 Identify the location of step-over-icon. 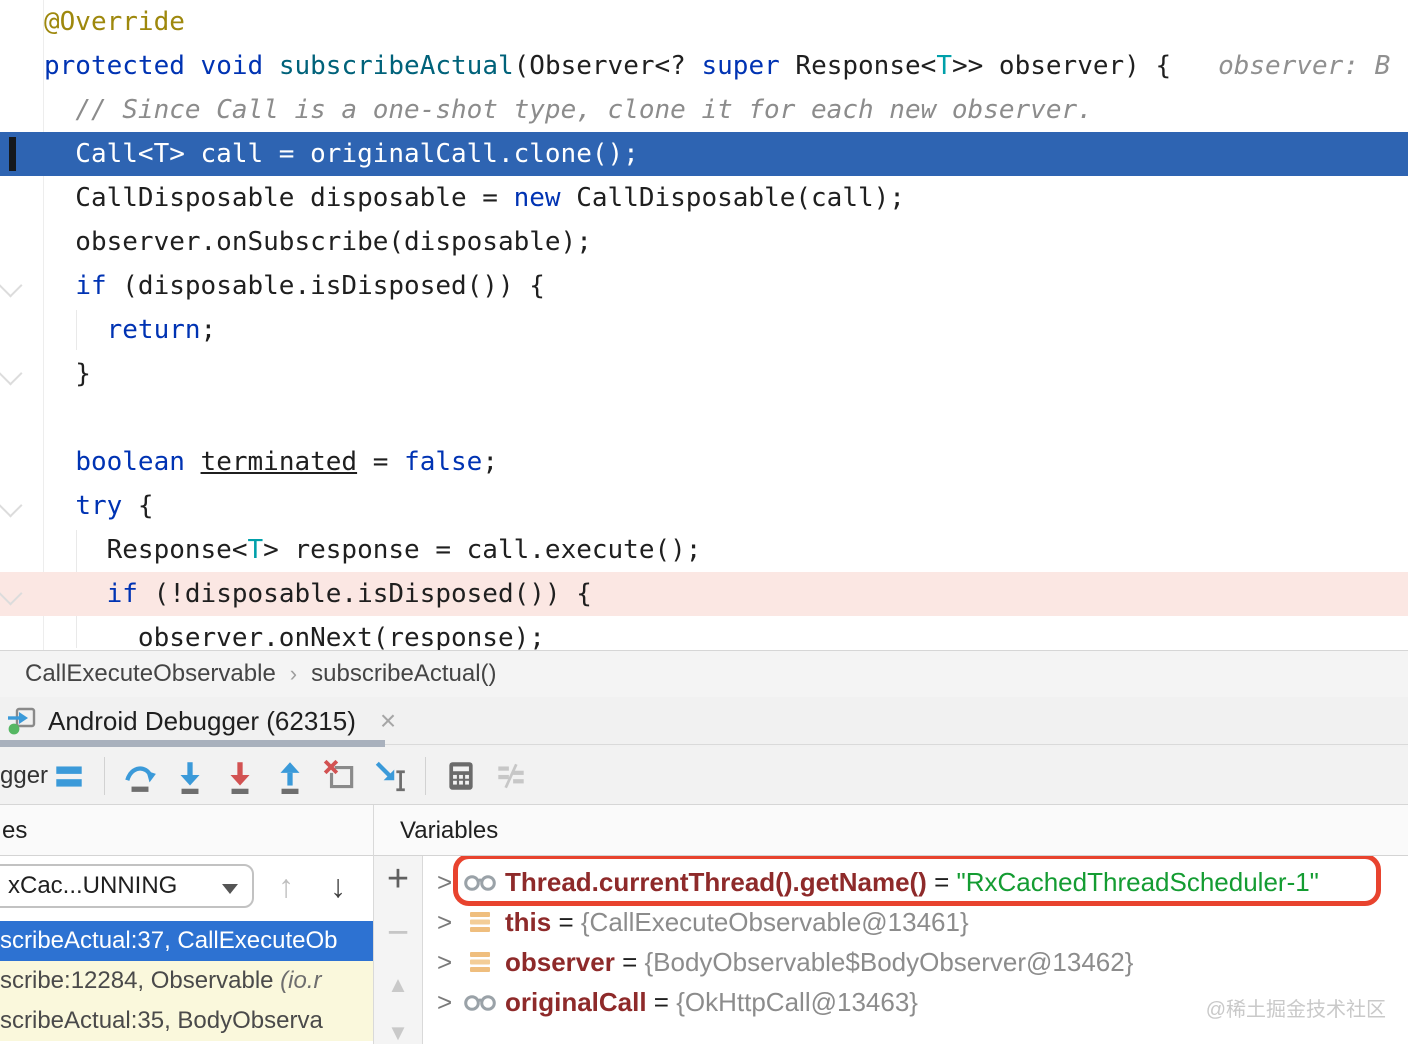
(140, 778).